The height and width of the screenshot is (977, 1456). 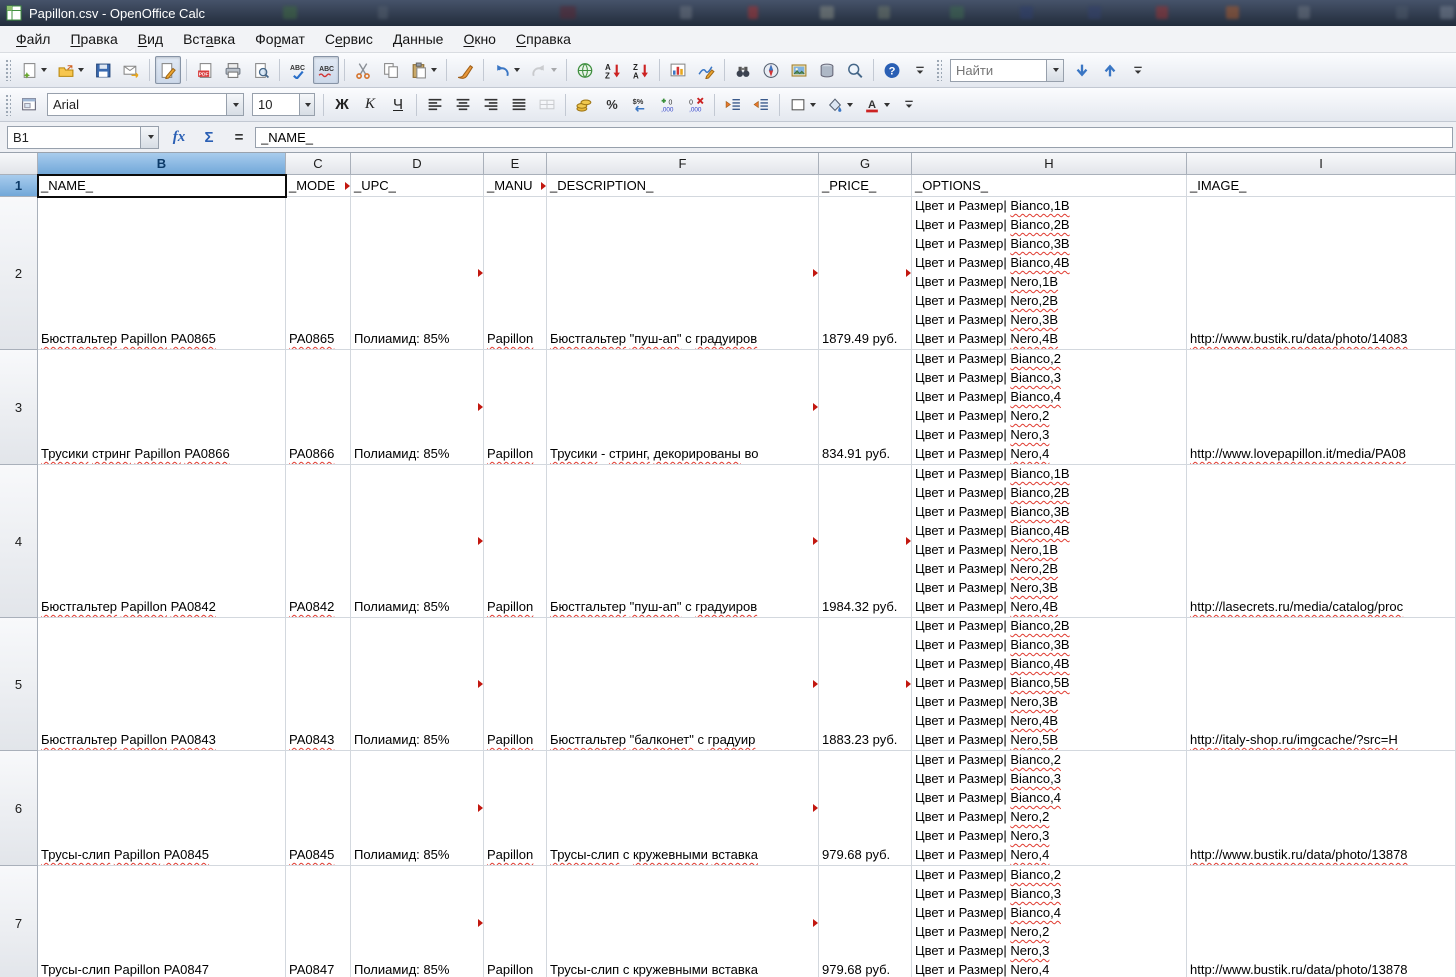 I want to click on font-name-combo-input, so click(x=137, y=104).